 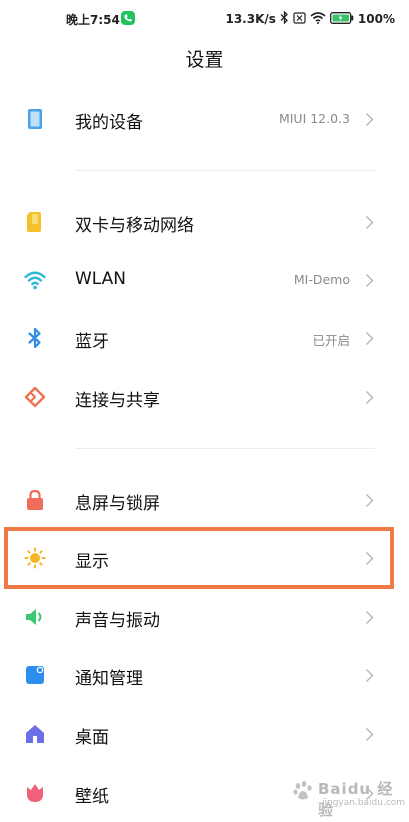 What do you see at coordinates (200, 338) in the screenshot?
I see `settings-item-bluetooth: 蓝牙 已开启` at bounding box center [200, 338].